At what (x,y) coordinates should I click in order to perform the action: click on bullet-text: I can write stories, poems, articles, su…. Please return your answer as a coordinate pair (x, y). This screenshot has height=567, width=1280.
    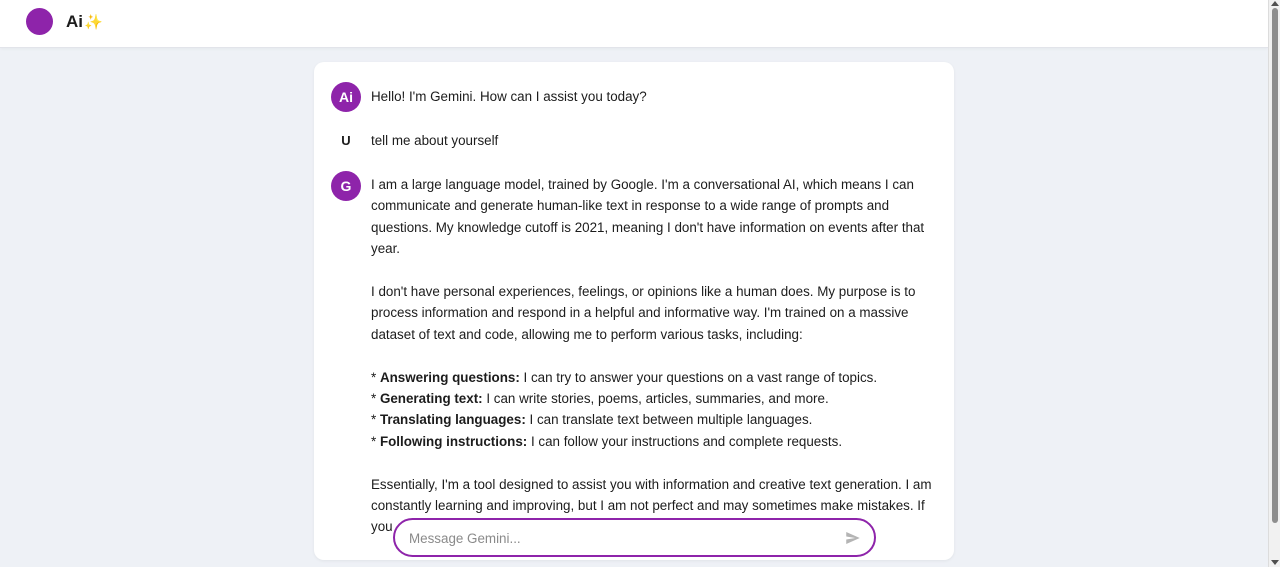
    Looking at the image, I should click on (655, 399).